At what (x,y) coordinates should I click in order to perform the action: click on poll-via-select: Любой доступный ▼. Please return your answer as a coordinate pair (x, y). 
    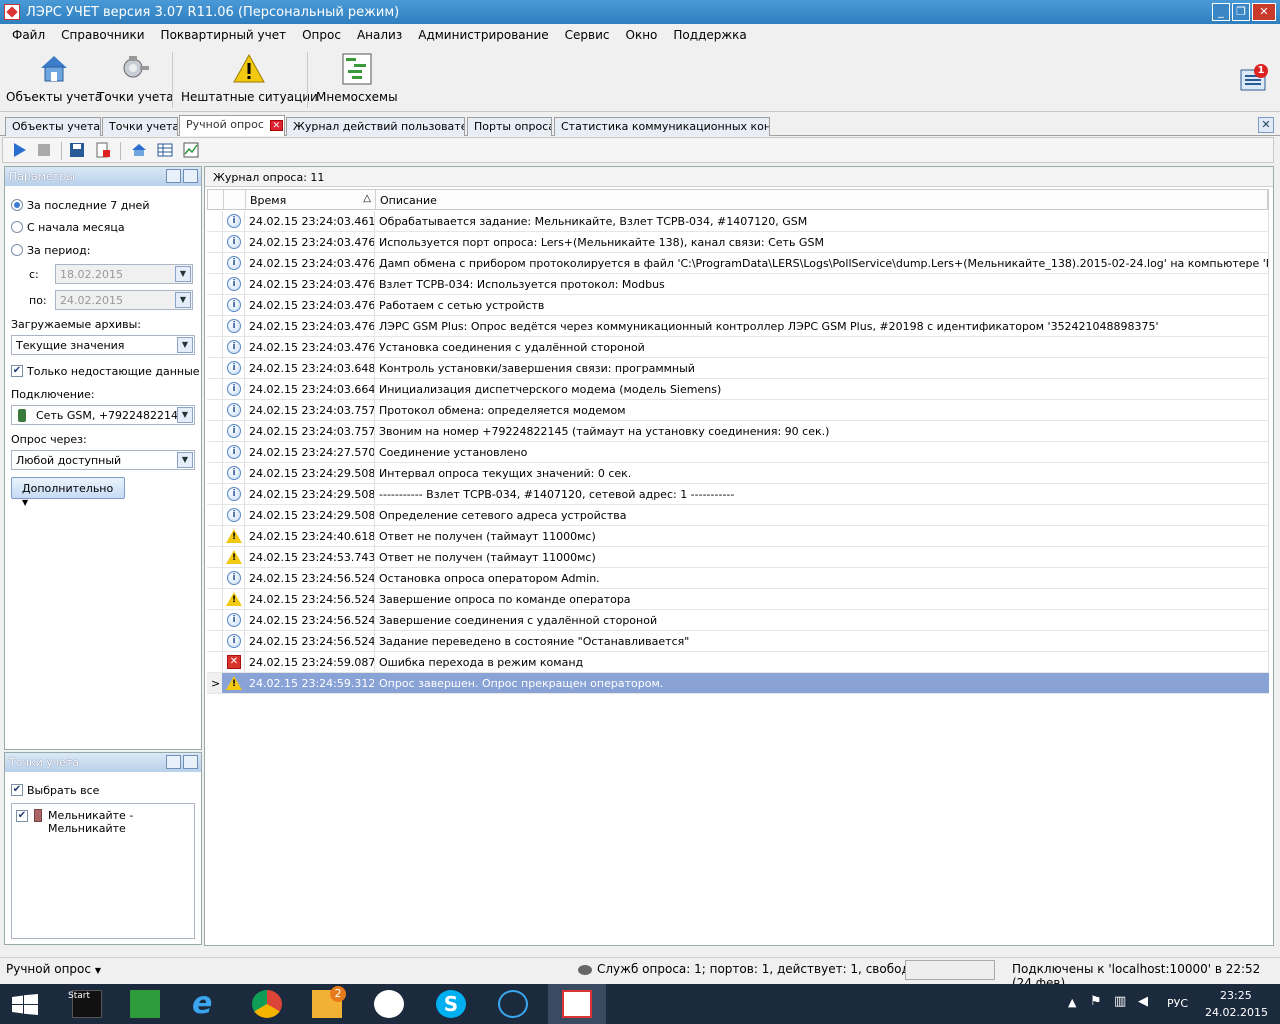
    Looking at the image, I should click on (103, 460).